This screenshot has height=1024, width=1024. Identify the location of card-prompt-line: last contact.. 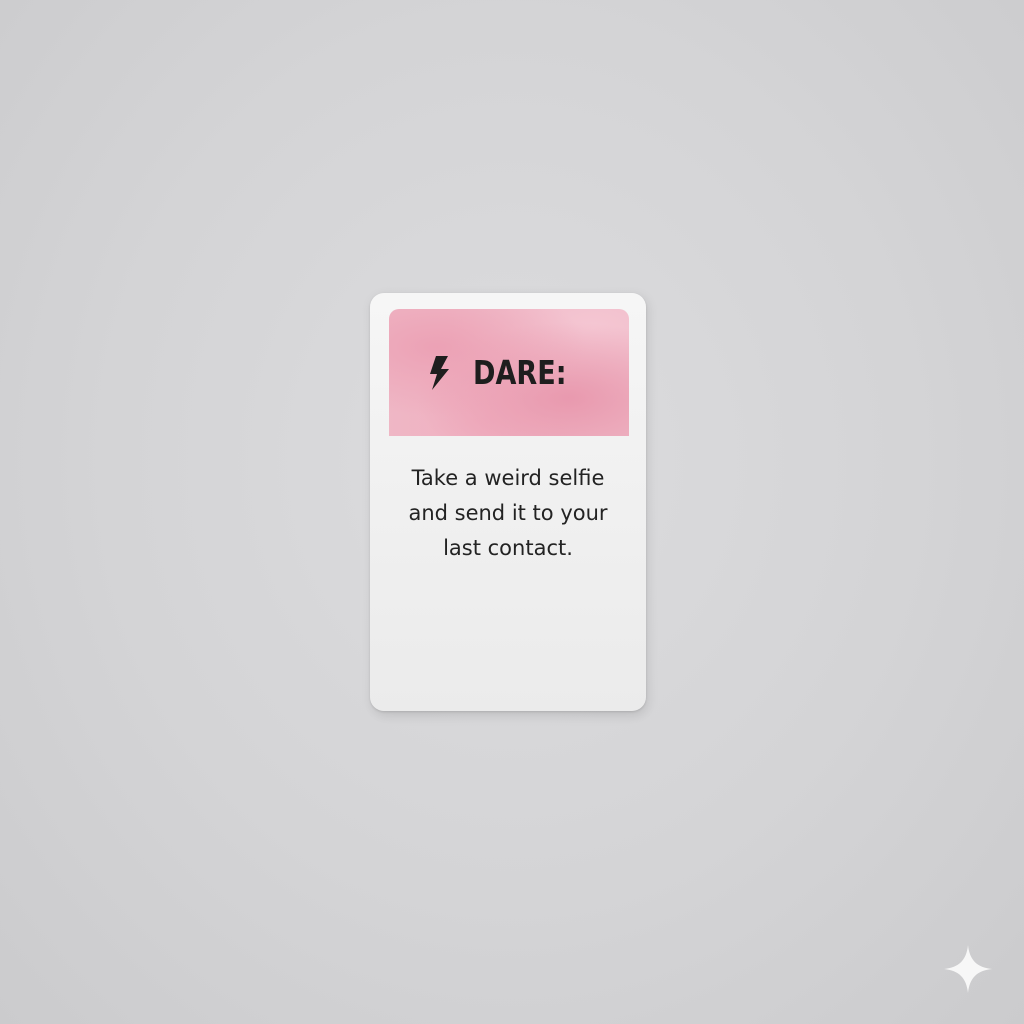
(508, 548).